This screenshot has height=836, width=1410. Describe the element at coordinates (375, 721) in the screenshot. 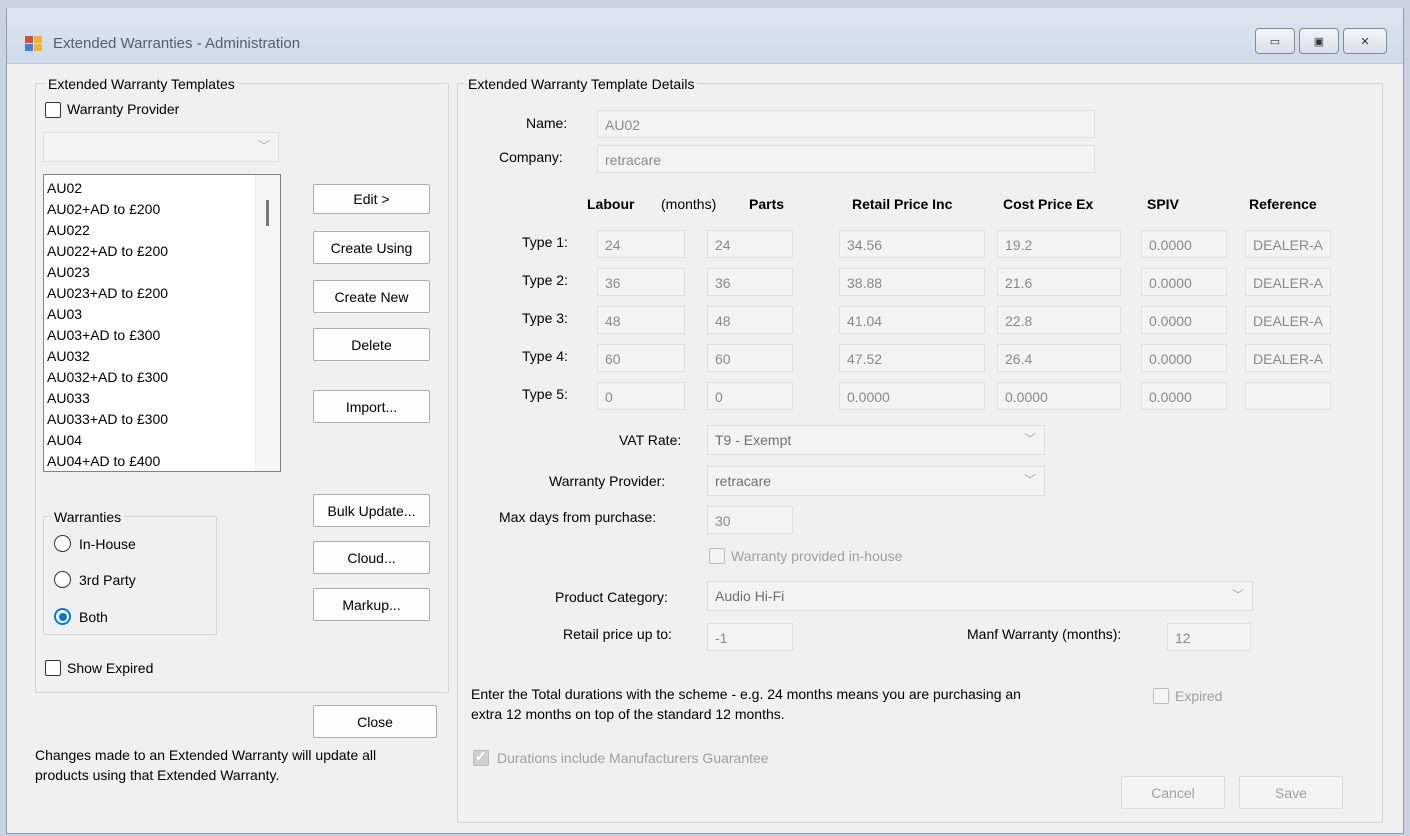

I see `close-button: Close` at that location.